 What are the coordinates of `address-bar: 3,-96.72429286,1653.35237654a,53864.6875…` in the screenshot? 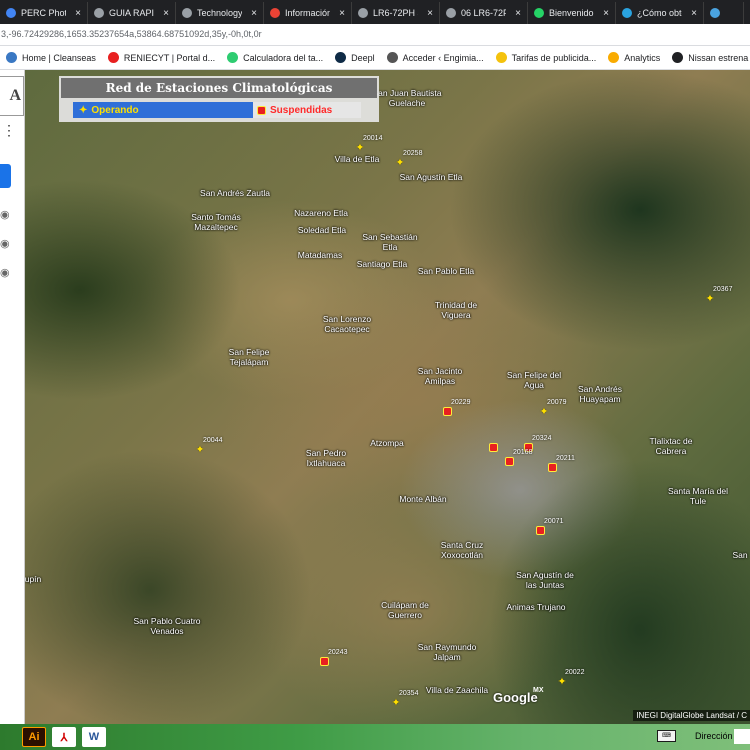 It's located at (375, 35).